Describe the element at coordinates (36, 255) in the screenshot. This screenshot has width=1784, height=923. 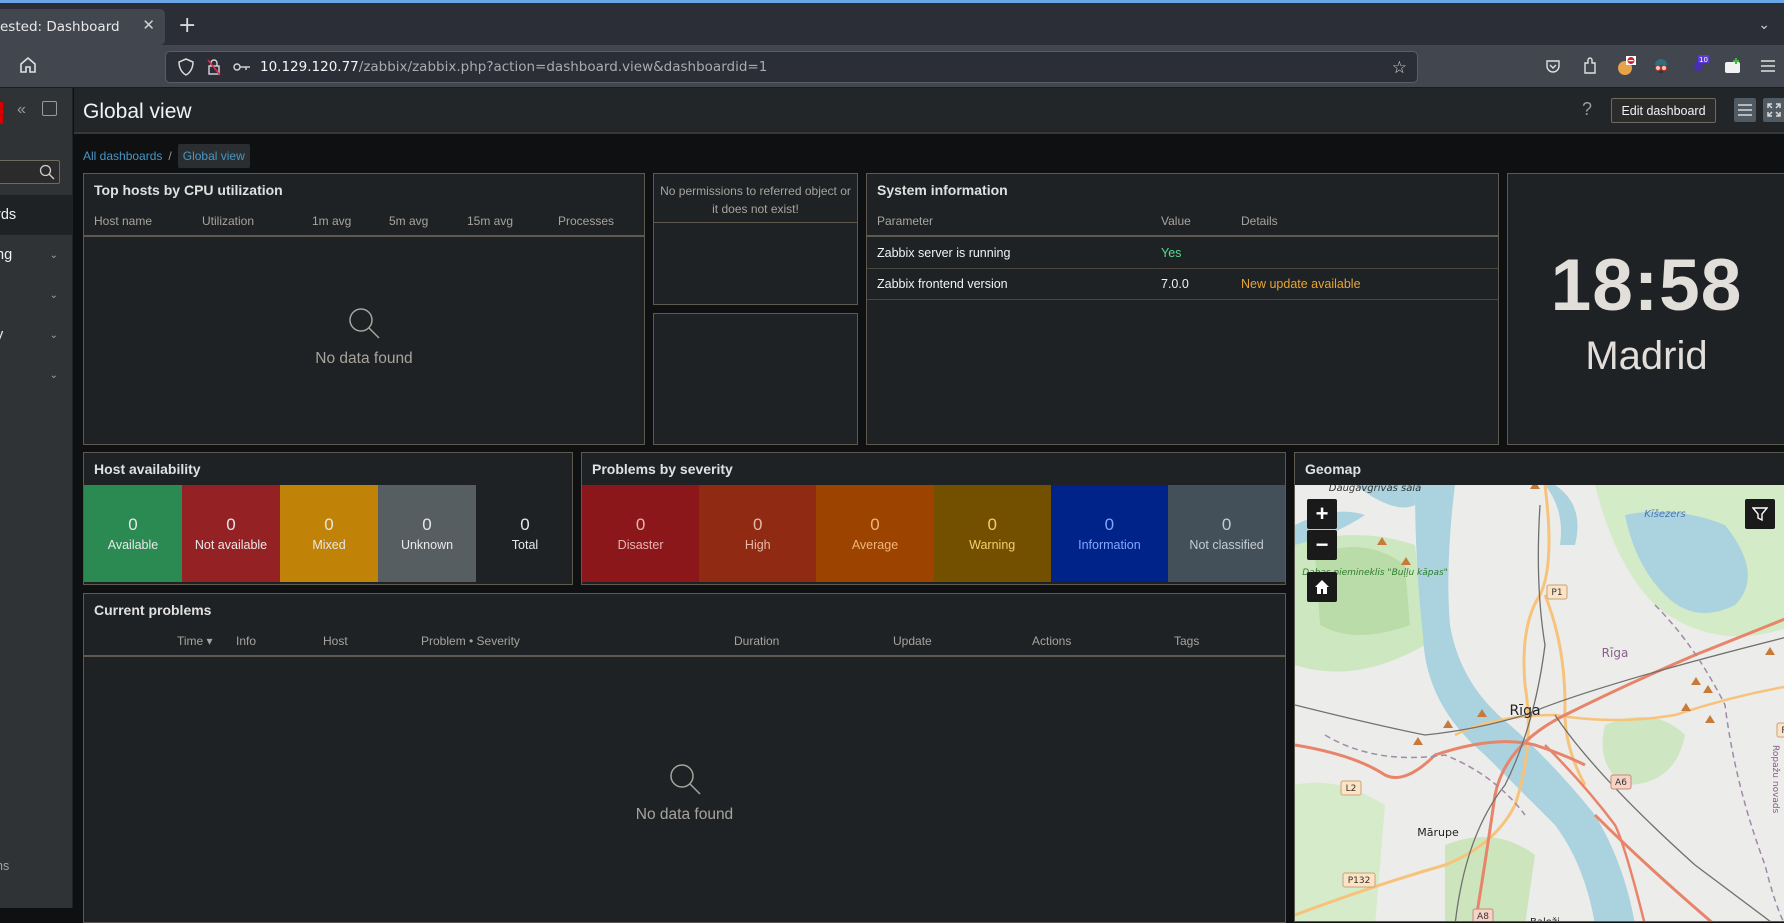
I see `sidebar-item-monitoring: ng ⌄` at that location.